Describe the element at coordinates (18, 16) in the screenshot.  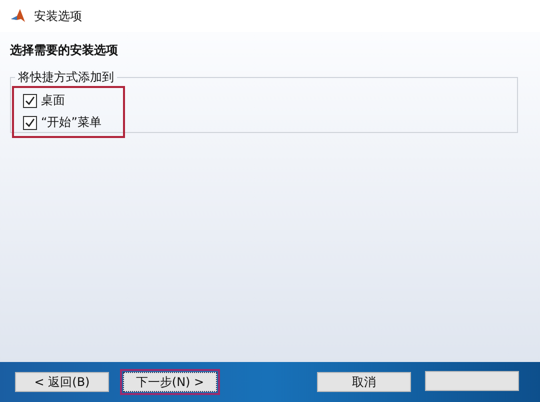
I see `app-logo-icon` at that location.